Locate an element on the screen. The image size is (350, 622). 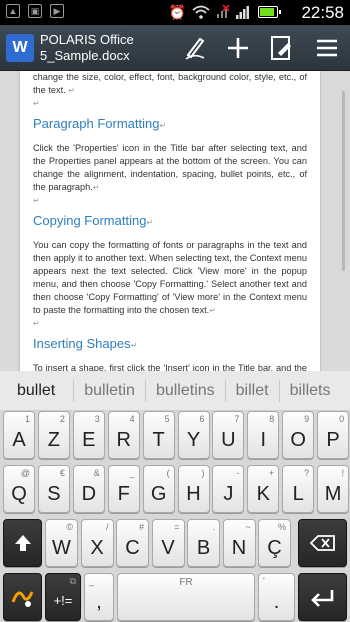
key-secondary-char: / is located at coordinates (107, 527).